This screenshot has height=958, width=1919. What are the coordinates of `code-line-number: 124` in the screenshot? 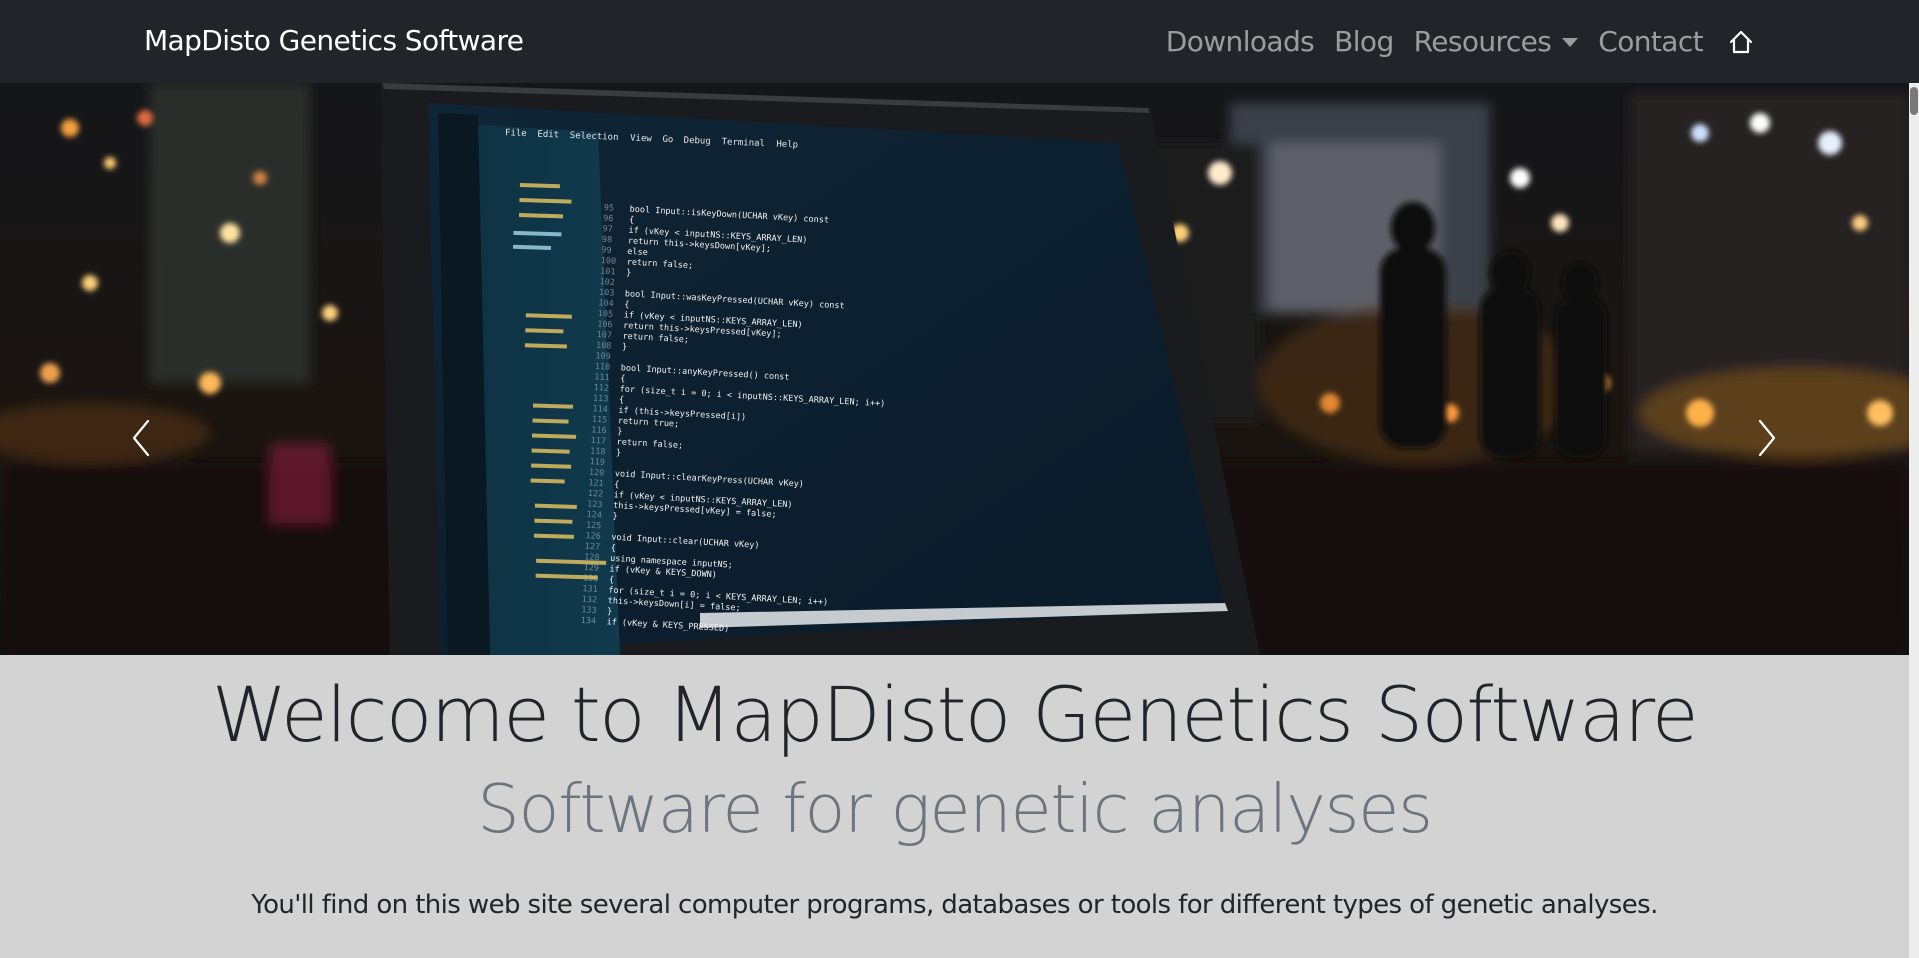 It's located at (594, 515).